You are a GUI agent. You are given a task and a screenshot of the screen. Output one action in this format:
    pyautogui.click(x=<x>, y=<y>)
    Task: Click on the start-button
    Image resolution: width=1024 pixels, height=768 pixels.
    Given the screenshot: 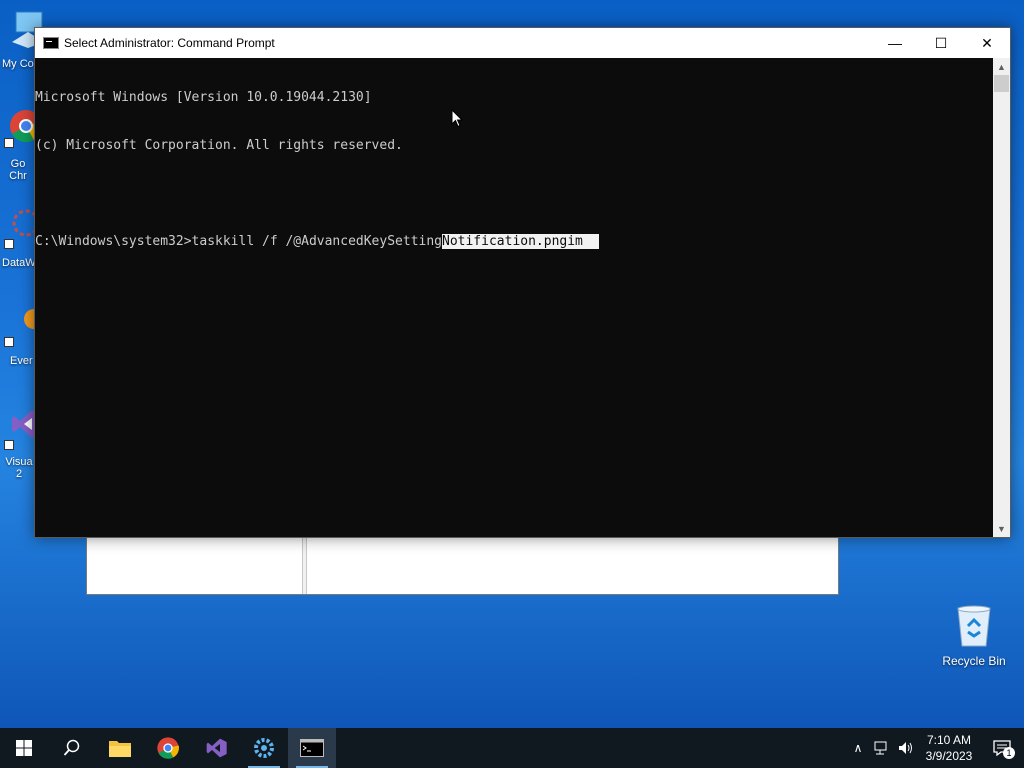 What is the action you would take?
    pyautogui.click(x=24, y=748)
    